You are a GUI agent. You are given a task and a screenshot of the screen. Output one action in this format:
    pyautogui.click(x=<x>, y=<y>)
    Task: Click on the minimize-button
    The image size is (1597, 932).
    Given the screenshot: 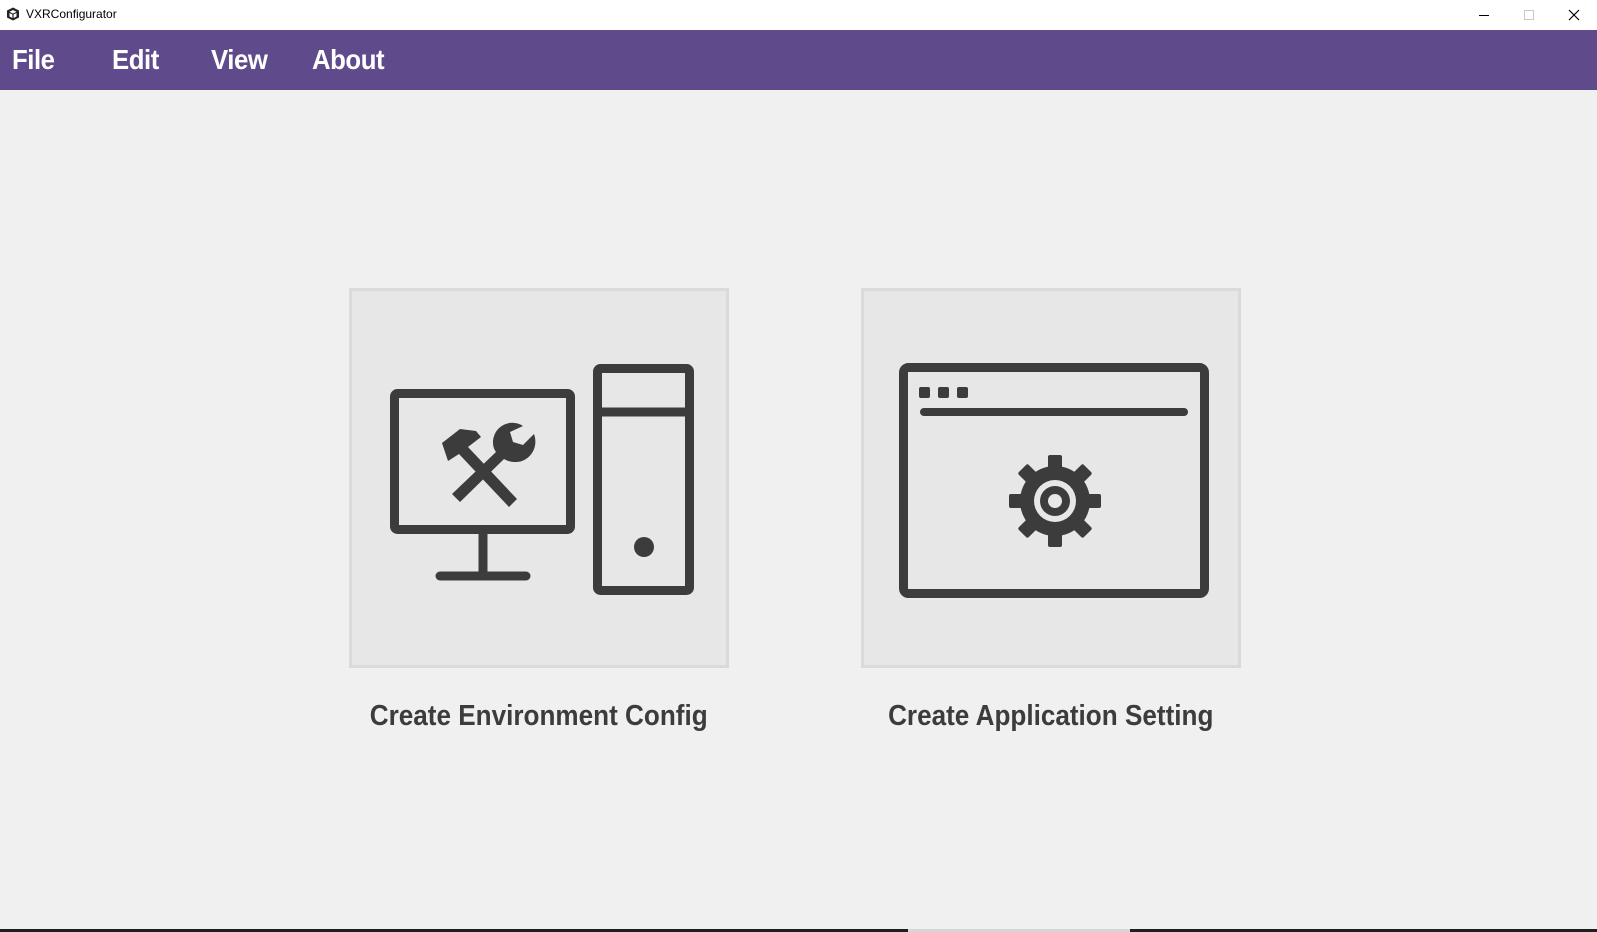 What is the action you would take?
    pyautogui.click(x=1484, y=15)
    